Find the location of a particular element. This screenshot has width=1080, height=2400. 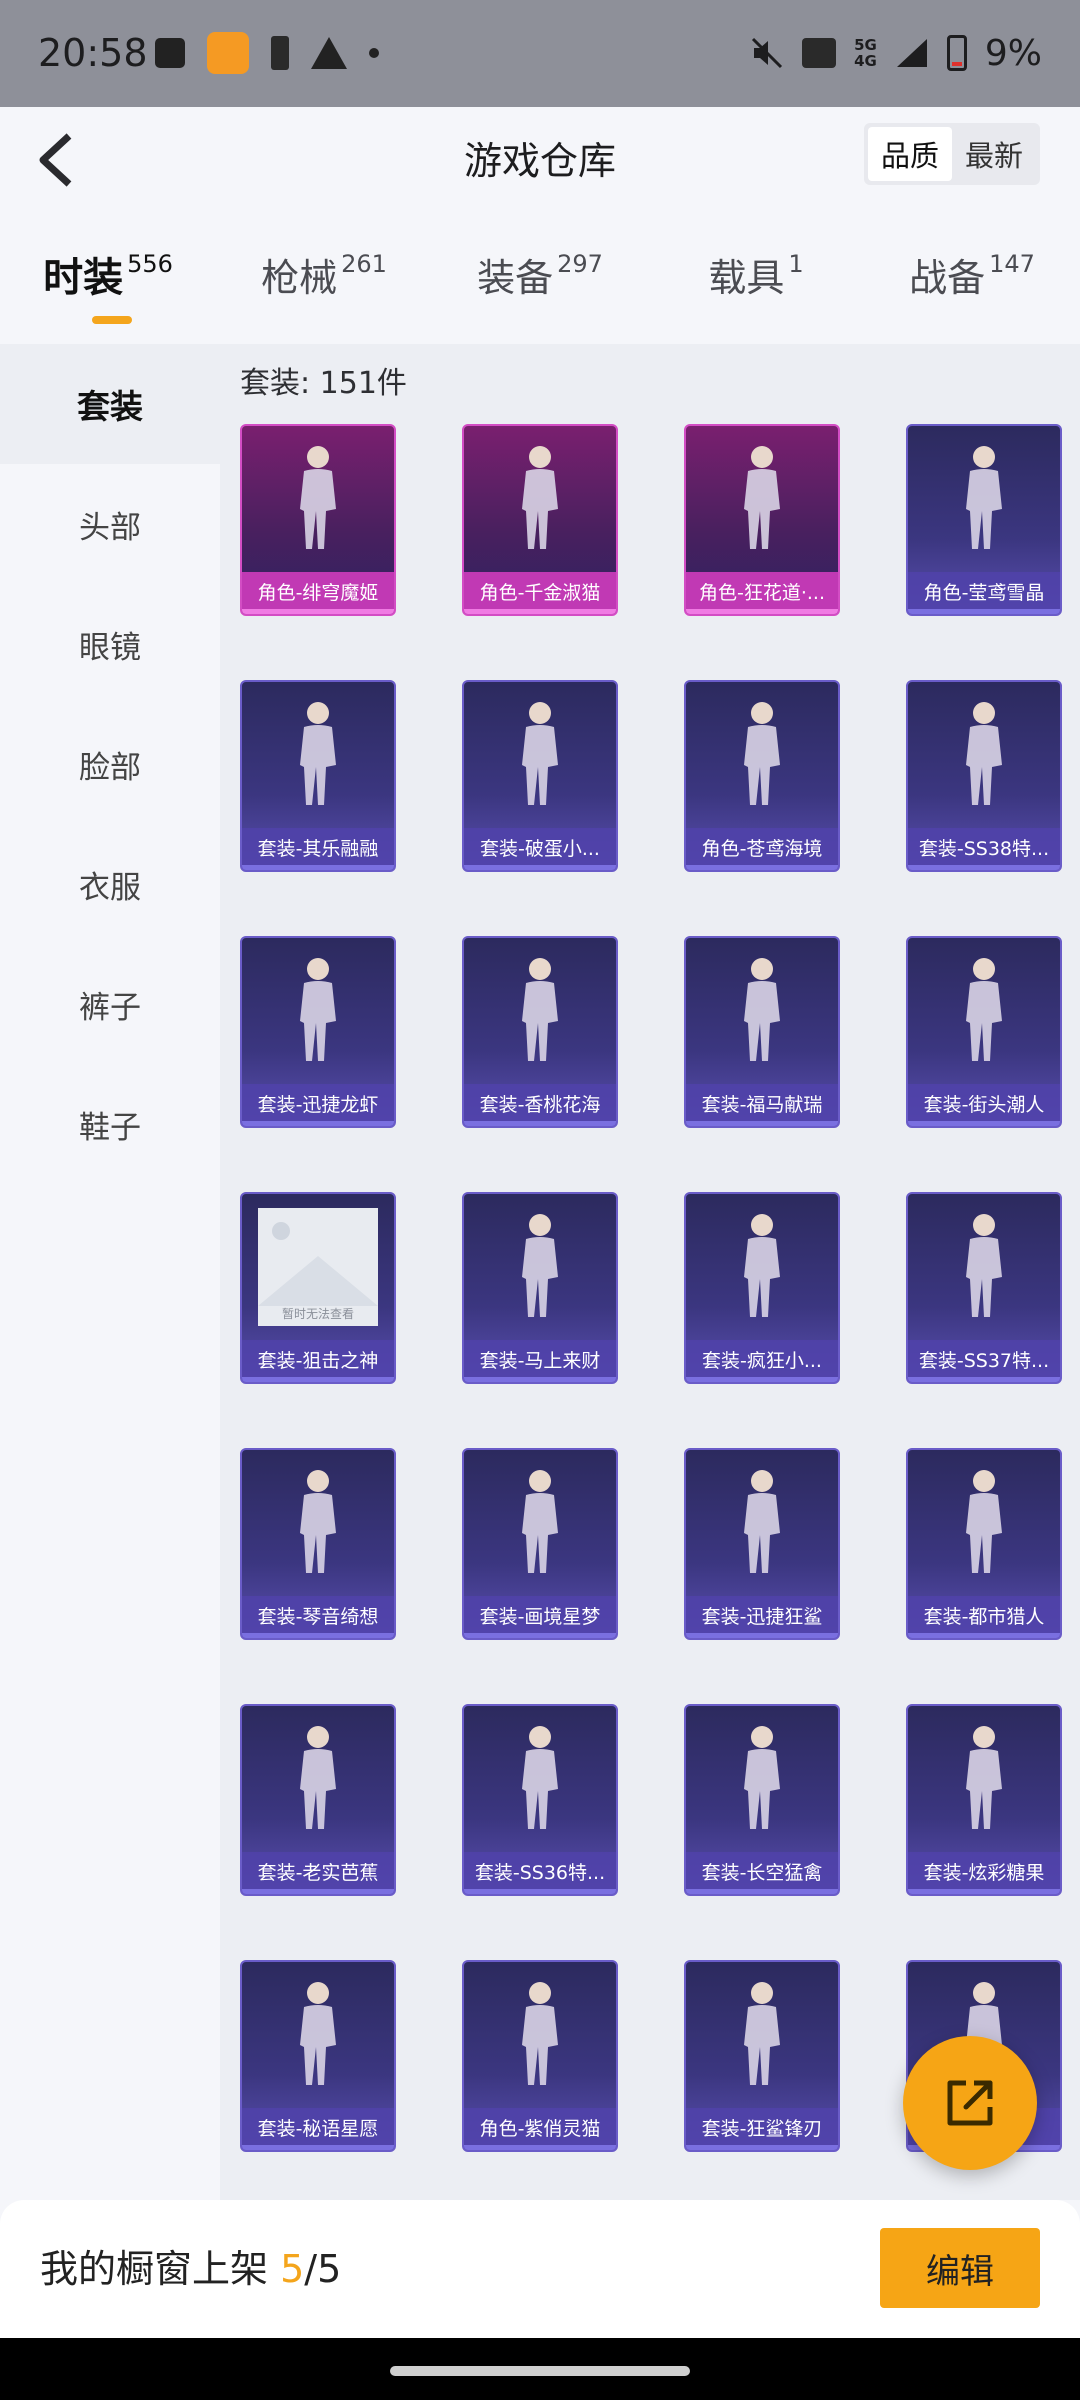

home-indicator is located at coordinates (540, 2371).